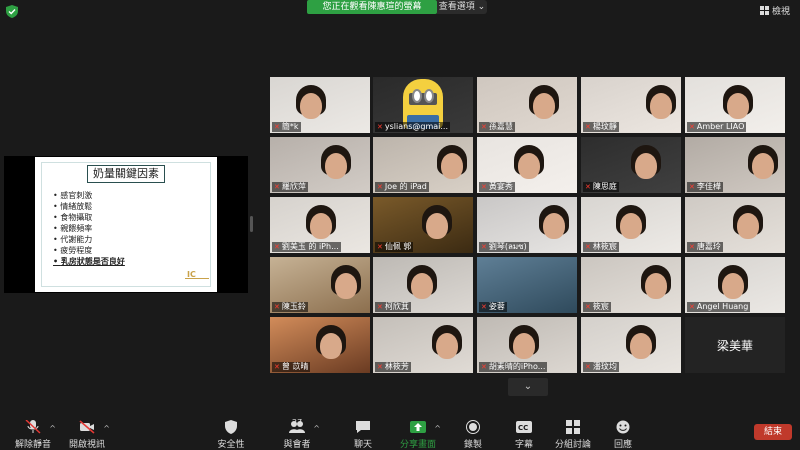  Describe the element at coordinates (528, 387) in the screenshot. I see `gallery-page-down-button: ⌄` at that location.